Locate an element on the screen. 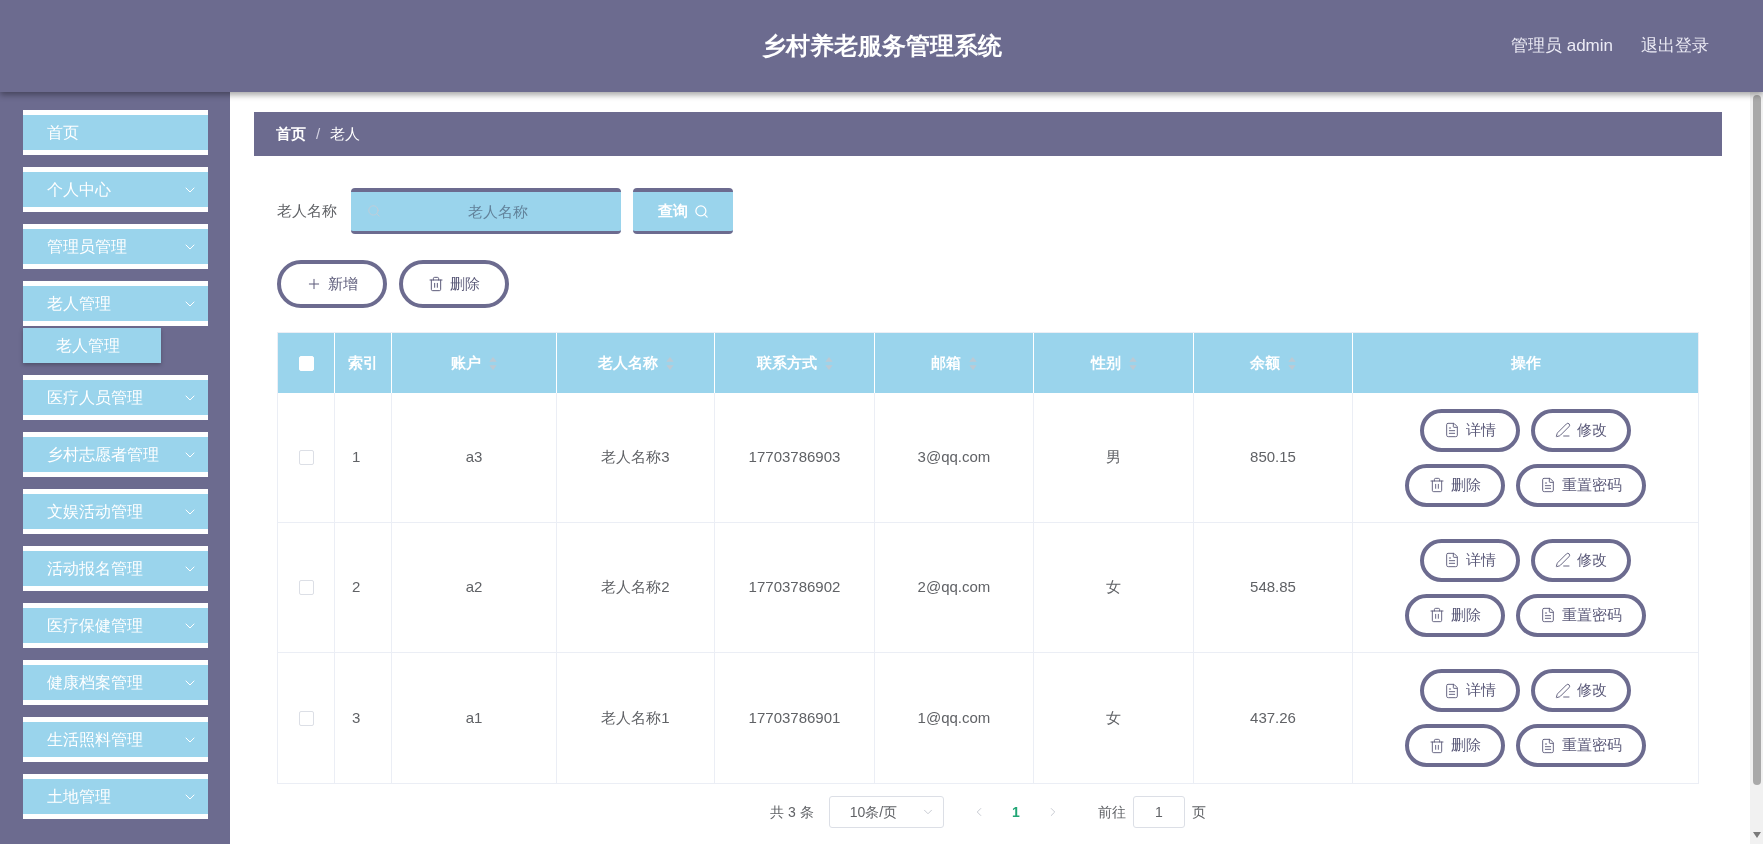 Image resolution: width=1763 pixels, height=844 pixels. sidebar-item: 医疗人员管理 is located at coordinates (115, 397).